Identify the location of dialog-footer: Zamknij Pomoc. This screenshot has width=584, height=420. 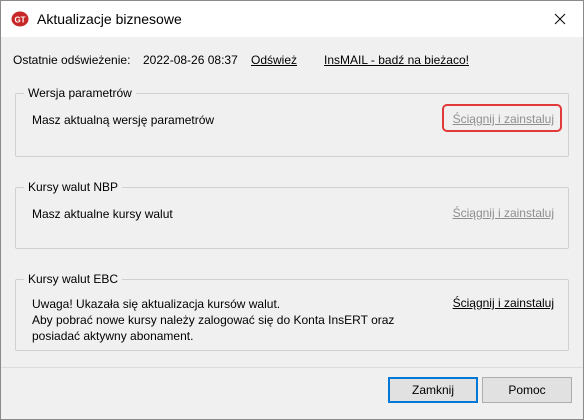
(292, 393).